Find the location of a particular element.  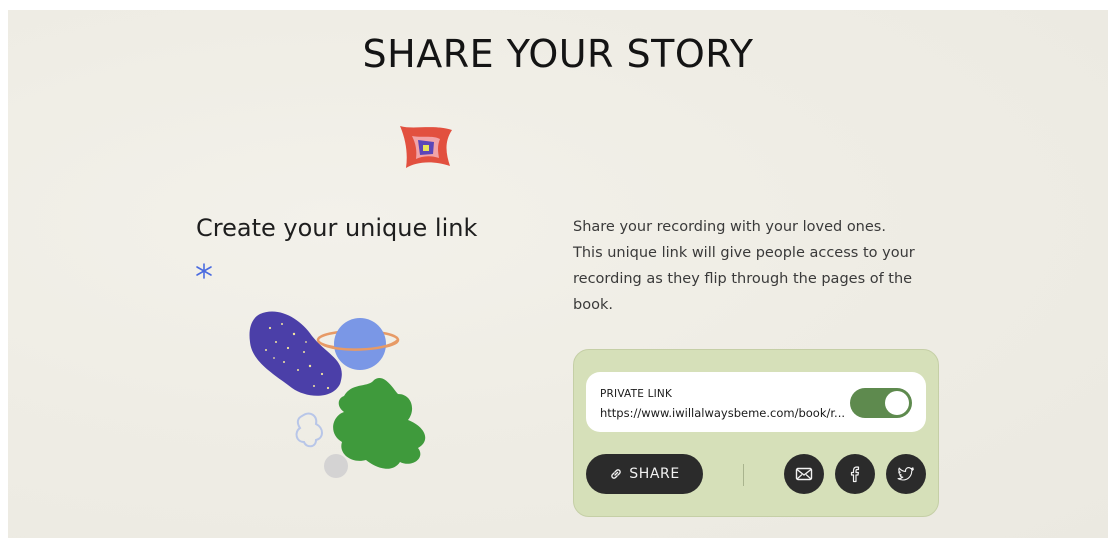

private-link-label: PRIVATE LINK is located at coordinates (636, 394).